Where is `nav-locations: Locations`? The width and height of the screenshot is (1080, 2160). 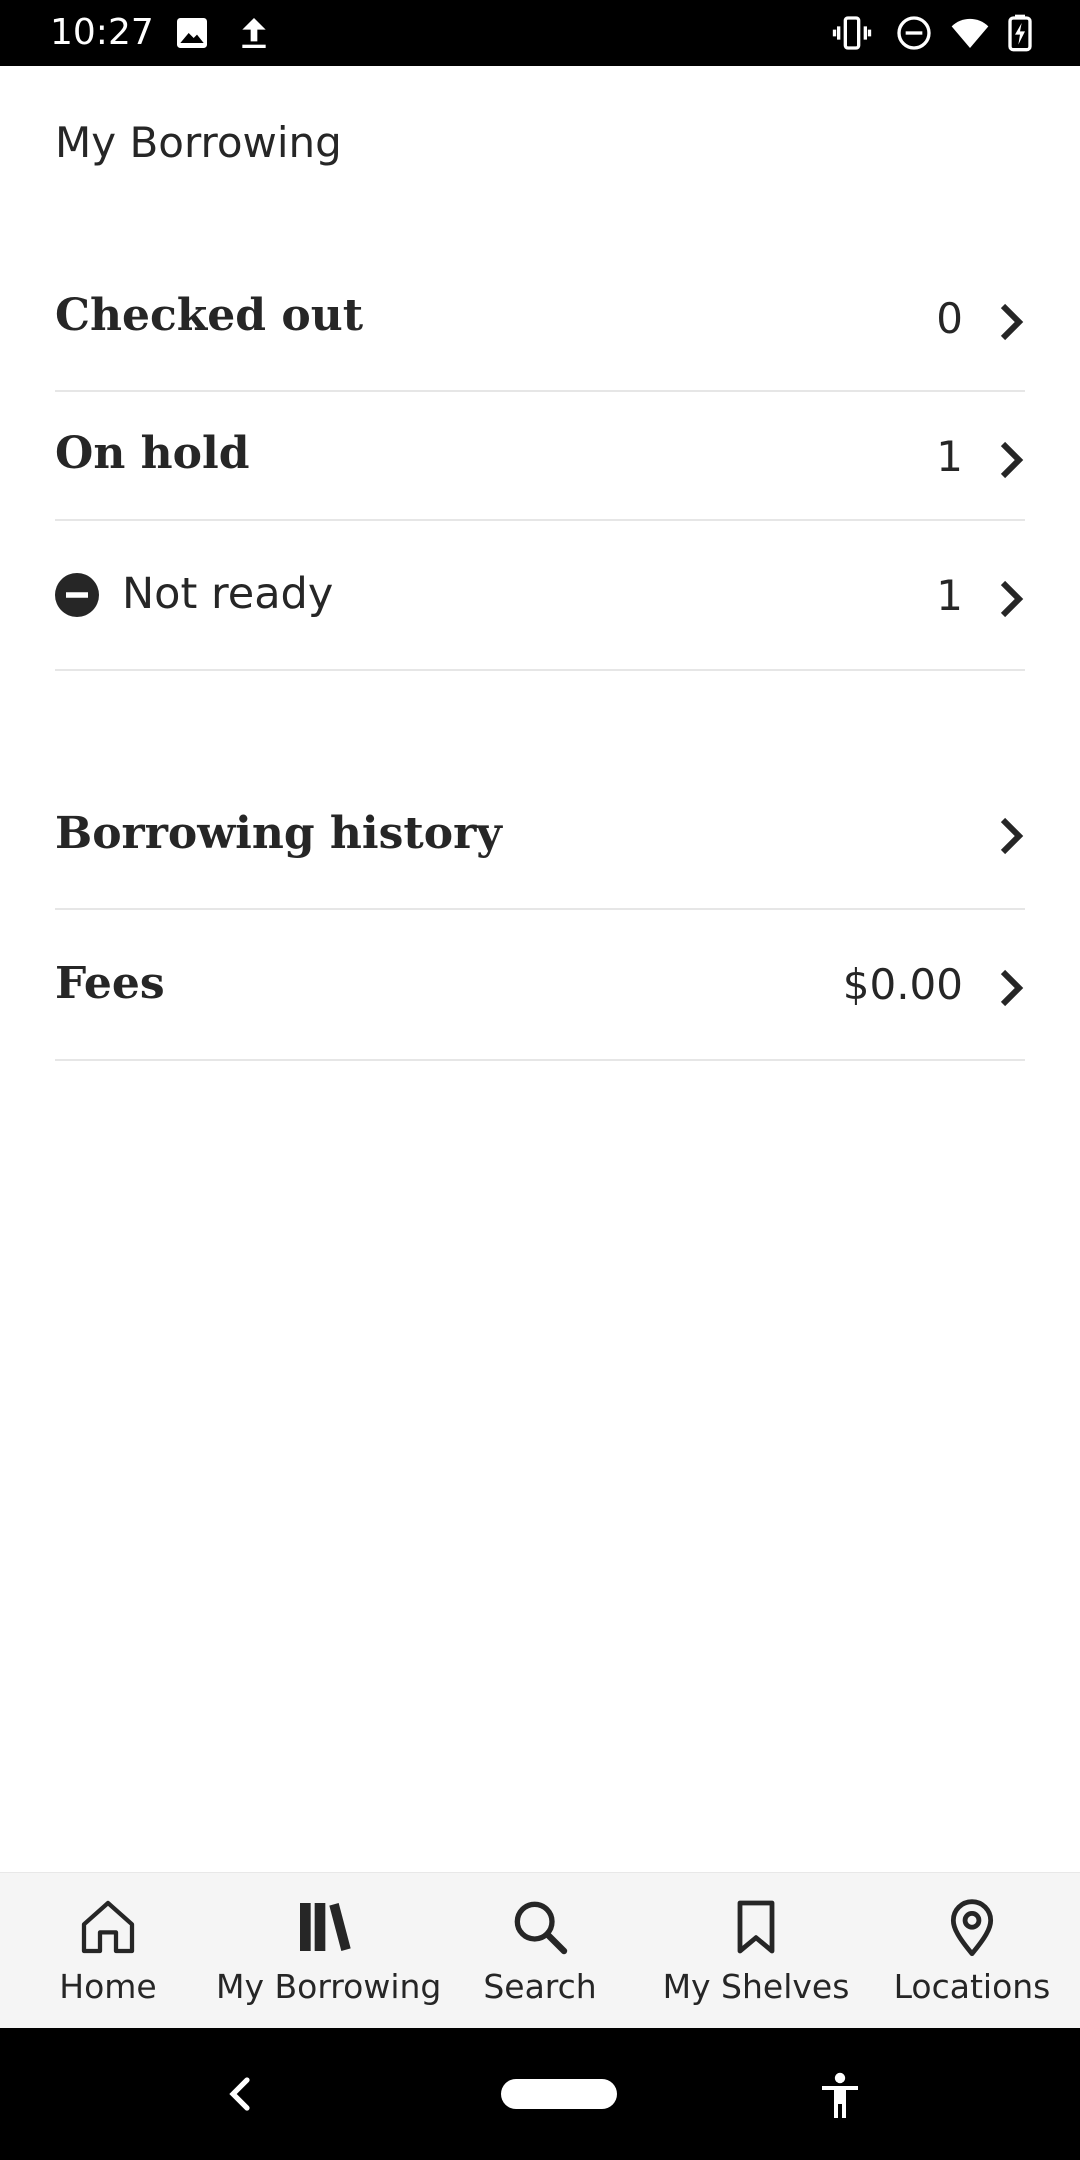 nav-locations: Locations is located at coordinates (972, 1951).